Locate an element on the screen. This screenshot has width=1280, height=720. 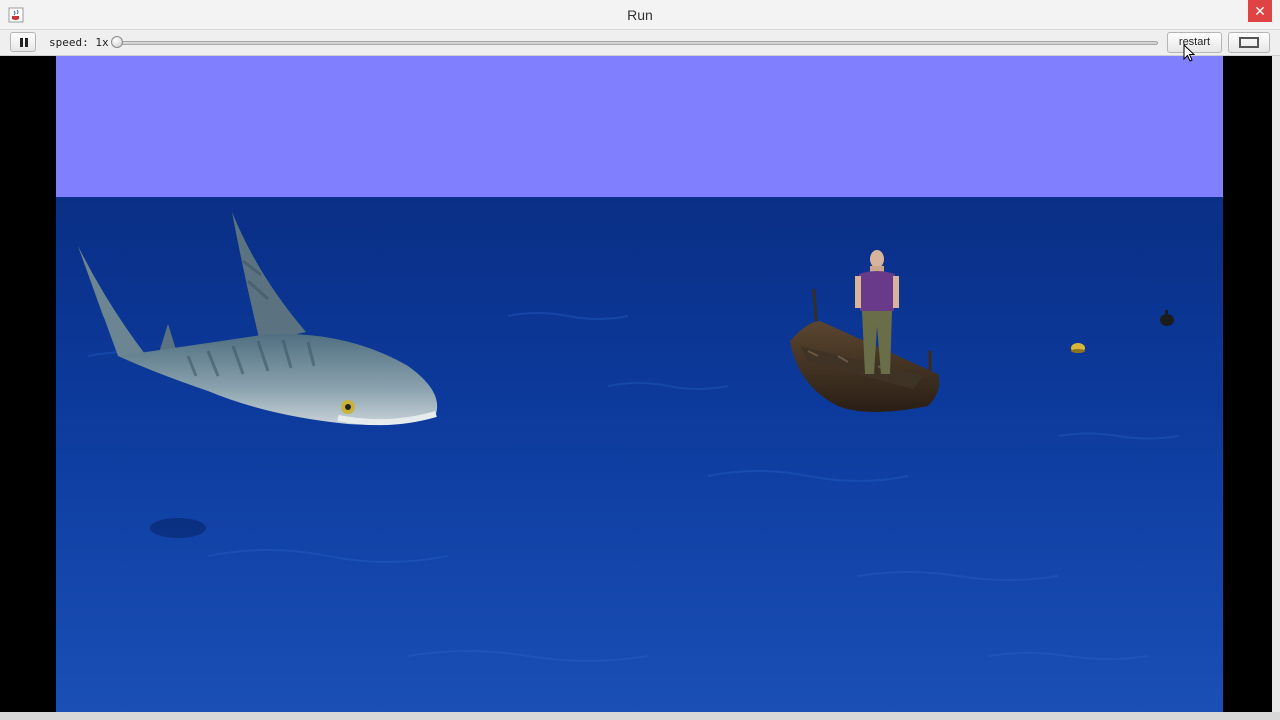
fullscreen-button is located at coordinates (1249, 42).